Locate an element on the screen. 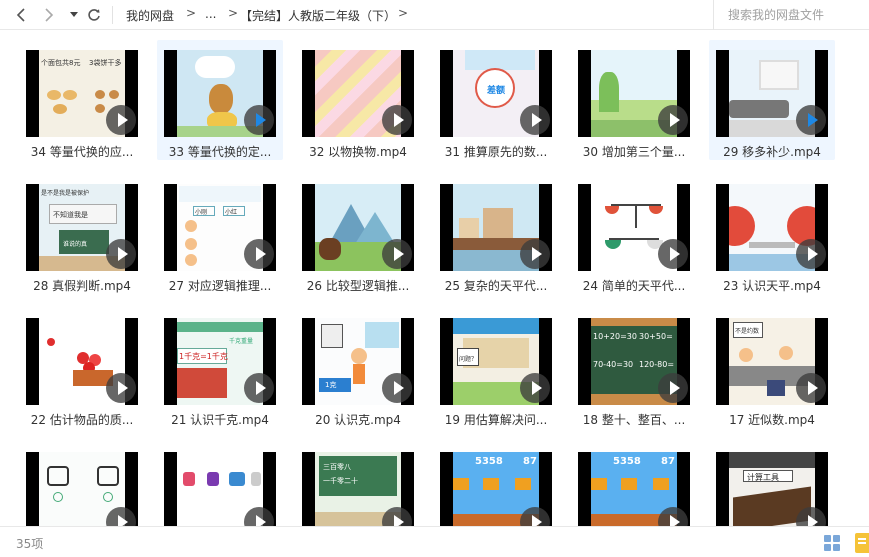  video-thumbnail: 三百零八 一千零二十 is located at coordinates (358, 489).